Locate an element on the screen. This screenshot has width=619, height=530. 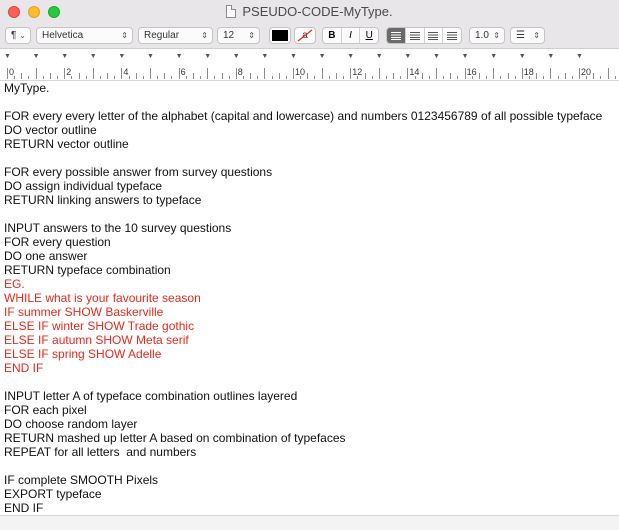
text-line: RETURN vector outline is located at coordinates (66, 144).